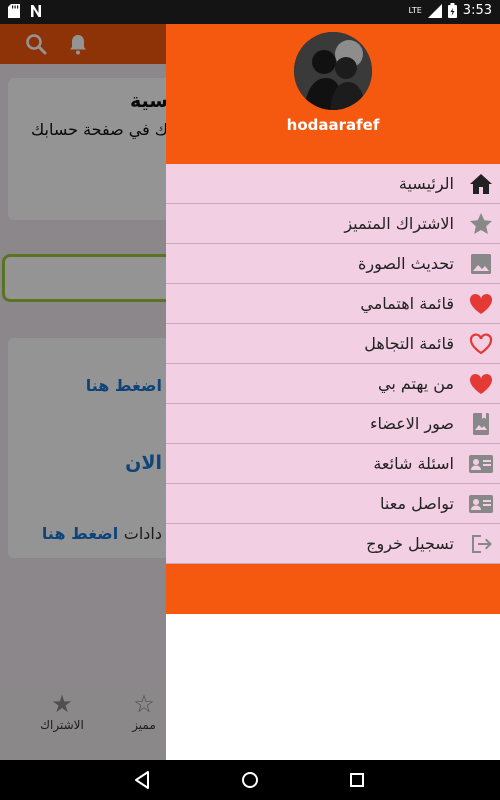 This screenshot has height=800, width=500. What do you see at coordinates (413, 463) in the screenshot?
I see `menu-item-label: اسئلة شائعة` at bounding box center [413, 463].